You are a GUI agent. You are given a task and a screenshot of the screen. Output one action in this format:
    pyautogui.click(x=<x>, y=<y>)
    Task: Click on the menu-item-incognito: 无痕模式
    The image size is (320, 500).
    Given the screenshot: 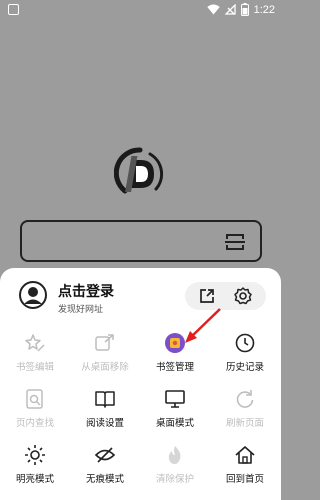 What is the action you would take?
    pyautogui.click(x=105, y=462)
    